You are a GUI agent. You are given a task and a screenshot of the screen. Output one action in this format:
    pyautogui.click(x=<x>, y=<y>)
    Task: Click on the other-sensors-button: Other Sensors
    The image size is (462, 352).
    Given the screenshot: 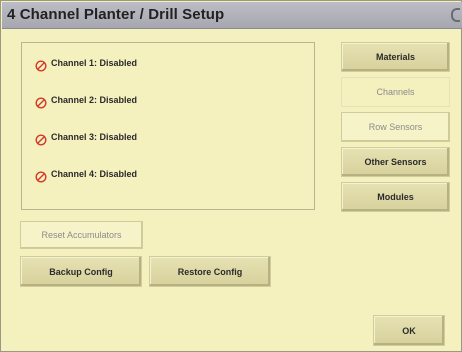 What is the action you would take?
    pyautogui.click(x=395, y=162)
    